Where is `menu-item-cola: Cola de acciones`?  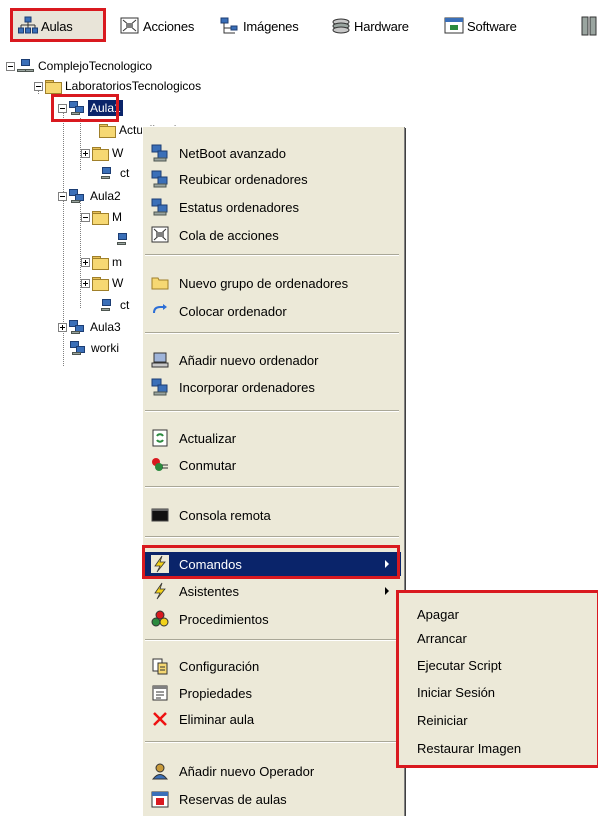
menu-item-cola: Cola de acciones is located at coordinates (272, 235).